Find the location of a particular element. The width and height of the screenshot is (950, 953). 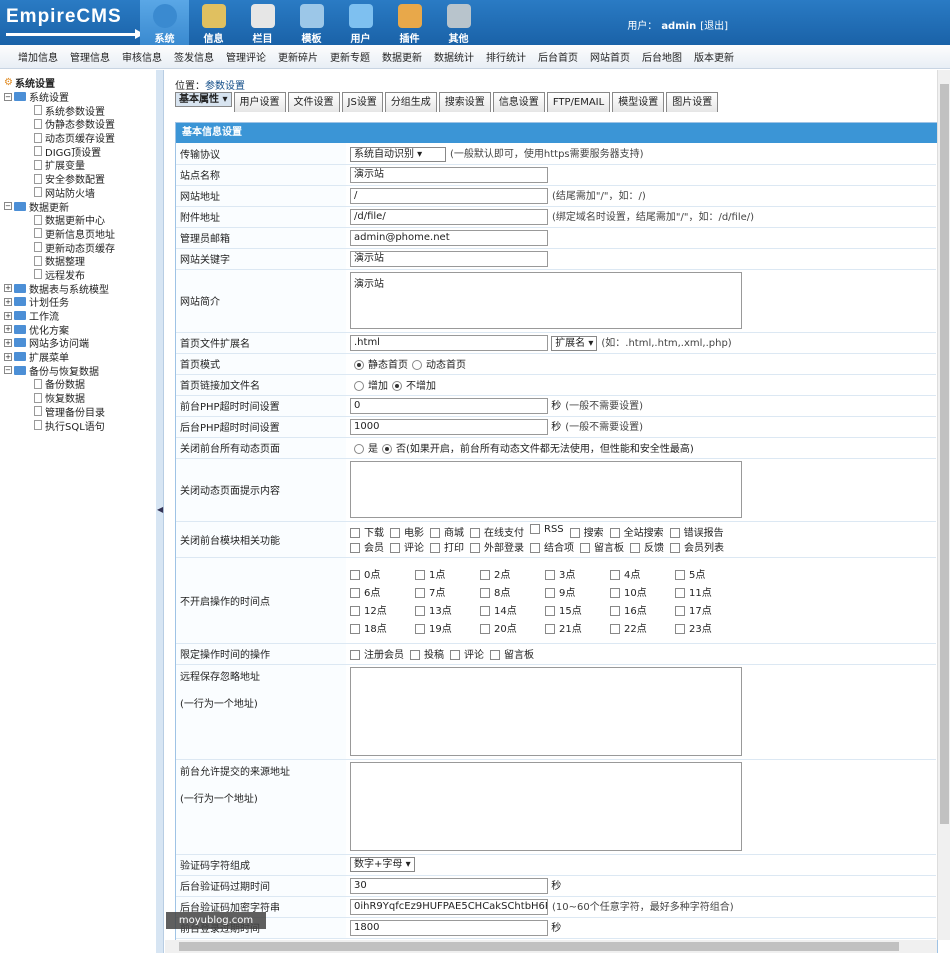

checkbox-item: 23点 is located at coordinates (704, 627).